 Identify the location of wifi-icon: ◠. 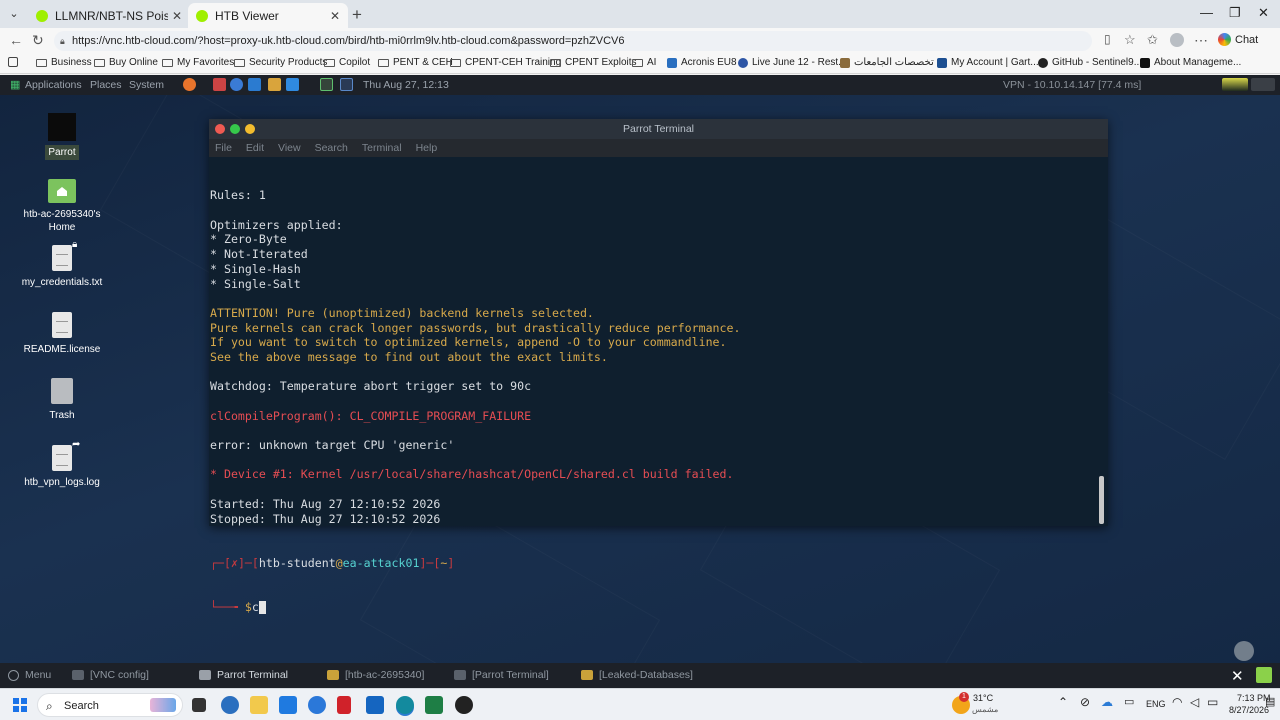
(1177, 702).